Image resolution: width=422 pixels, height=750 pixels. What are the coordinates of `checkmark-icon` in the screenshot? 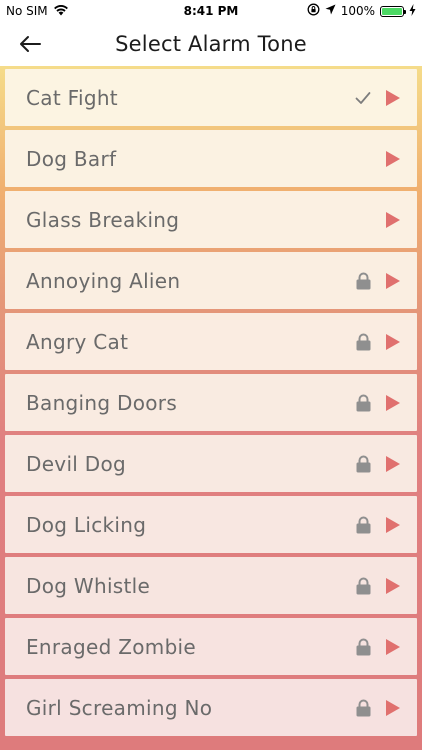 It's located at (363, 98).